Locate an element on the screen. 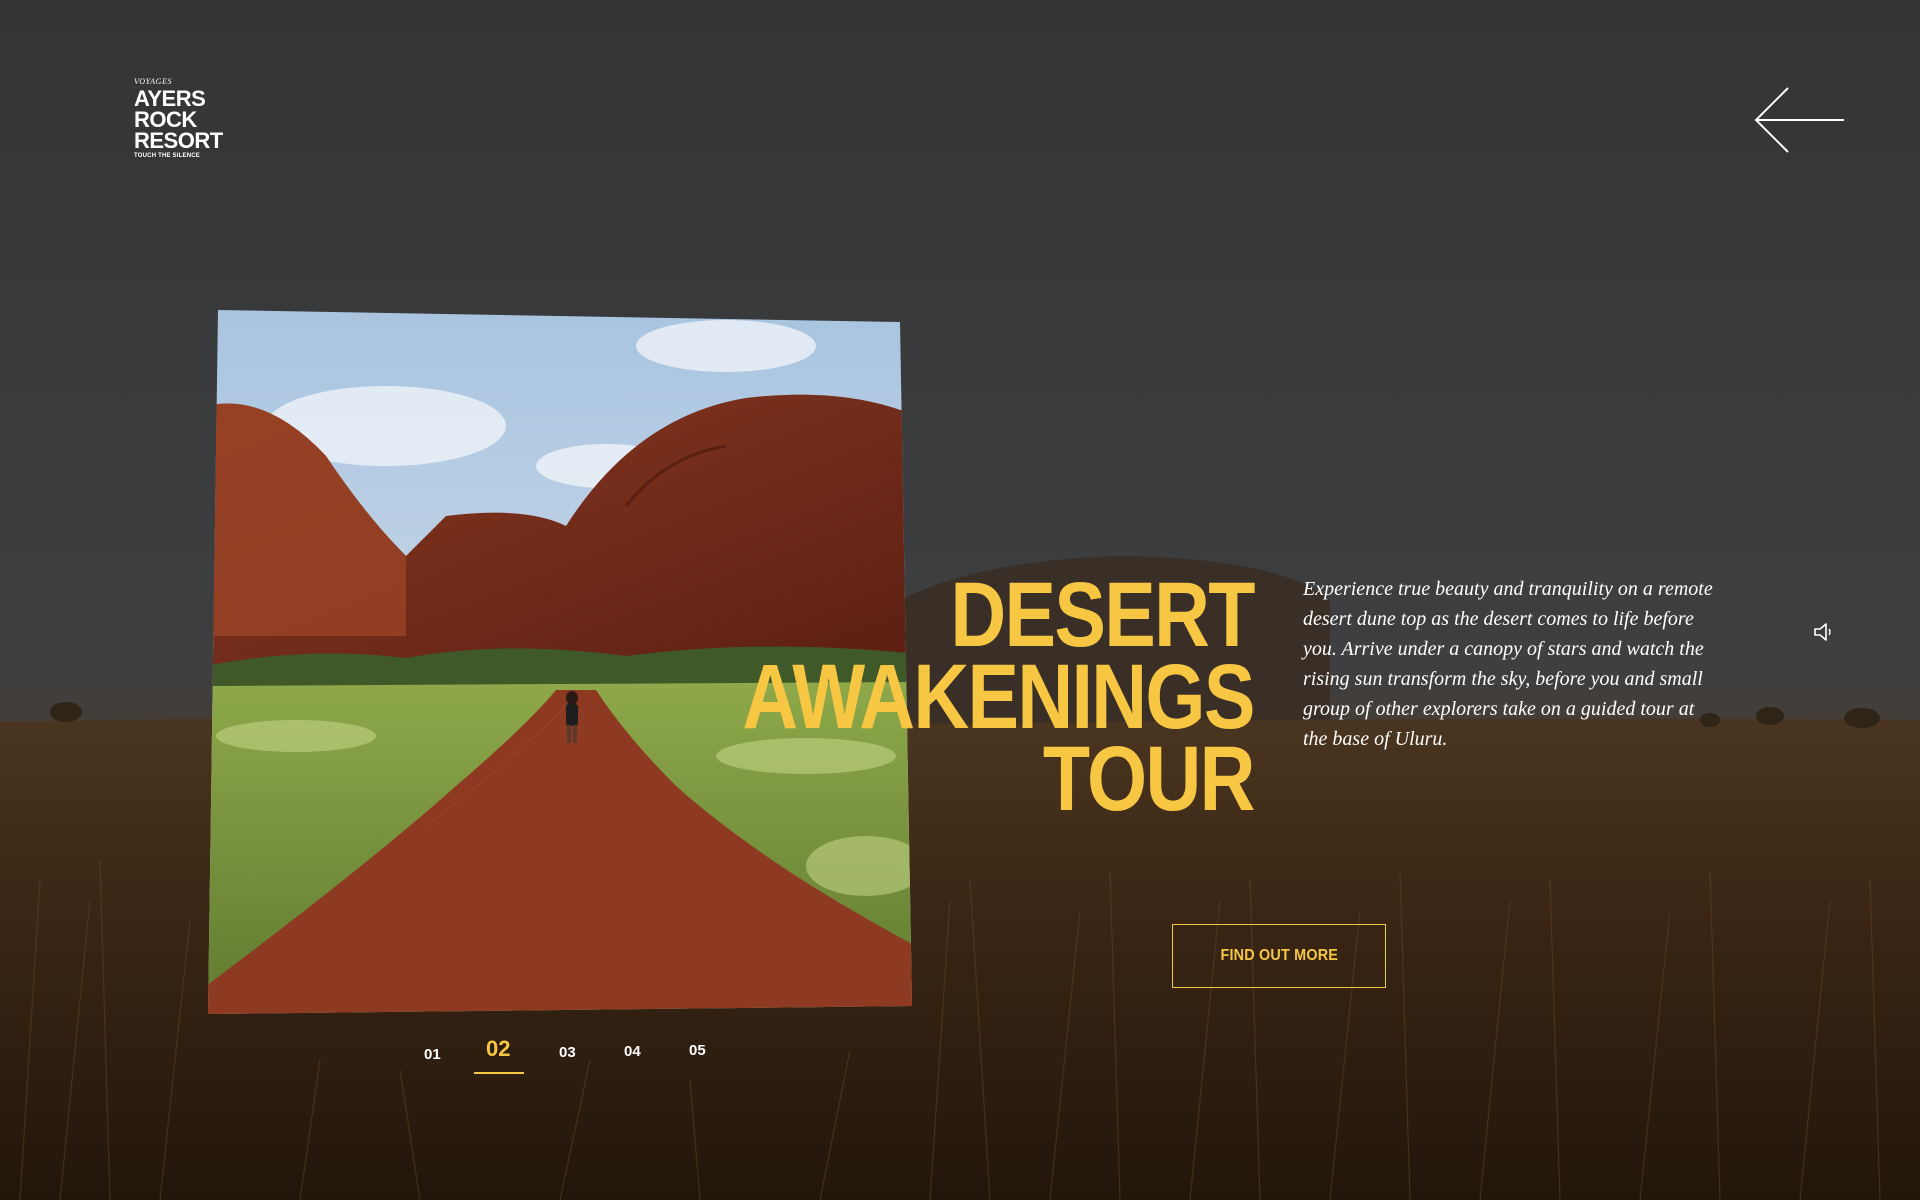 This screenshot has width=1920, height=1200. tour-title-line-1: DESERT is located at coordinates (1103, 615).